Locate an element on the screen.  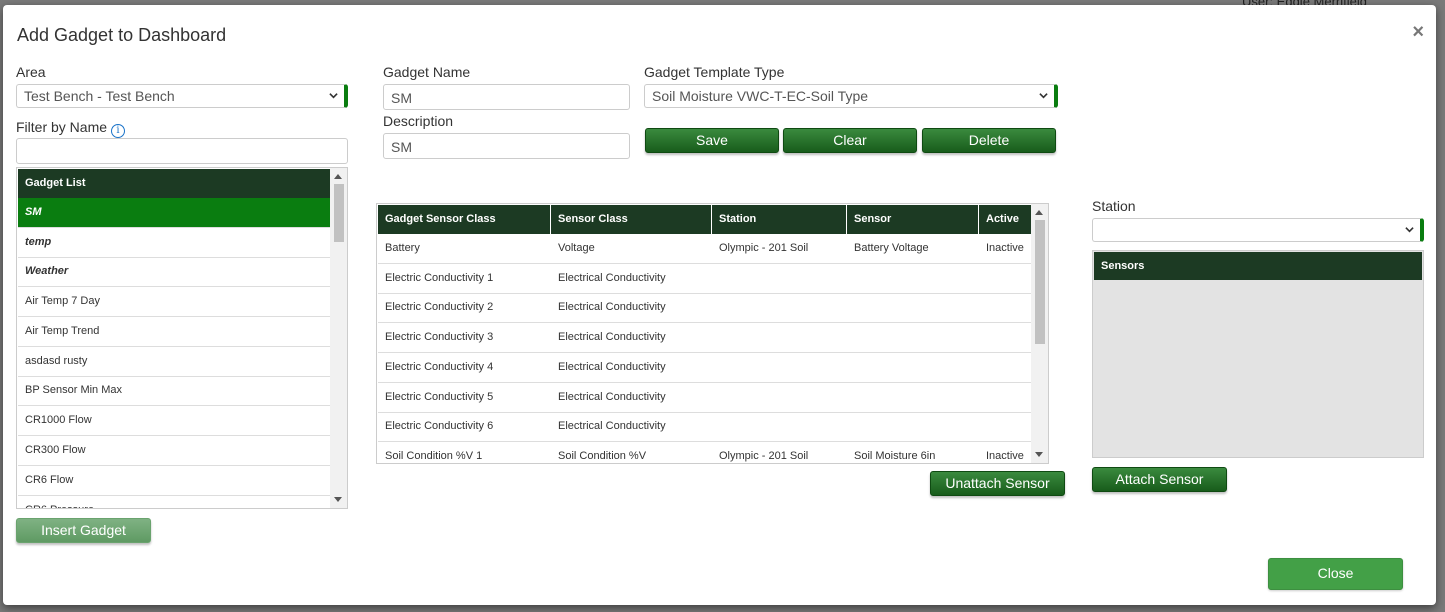
cell-gadget-sensor-class: Battery is located at coordinates (402, 248).